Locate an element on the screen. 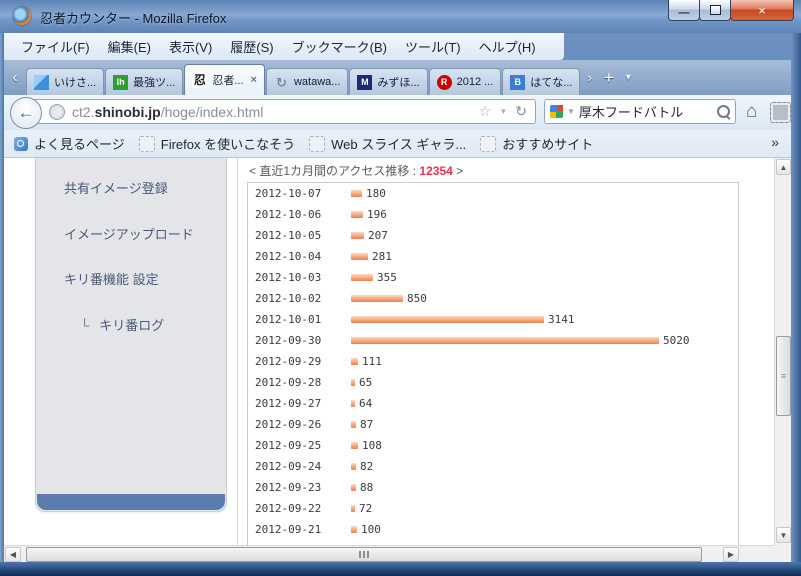 The image size is (801, 576). menu-item-2: 表示(V) is located at coordinates (190, 46).